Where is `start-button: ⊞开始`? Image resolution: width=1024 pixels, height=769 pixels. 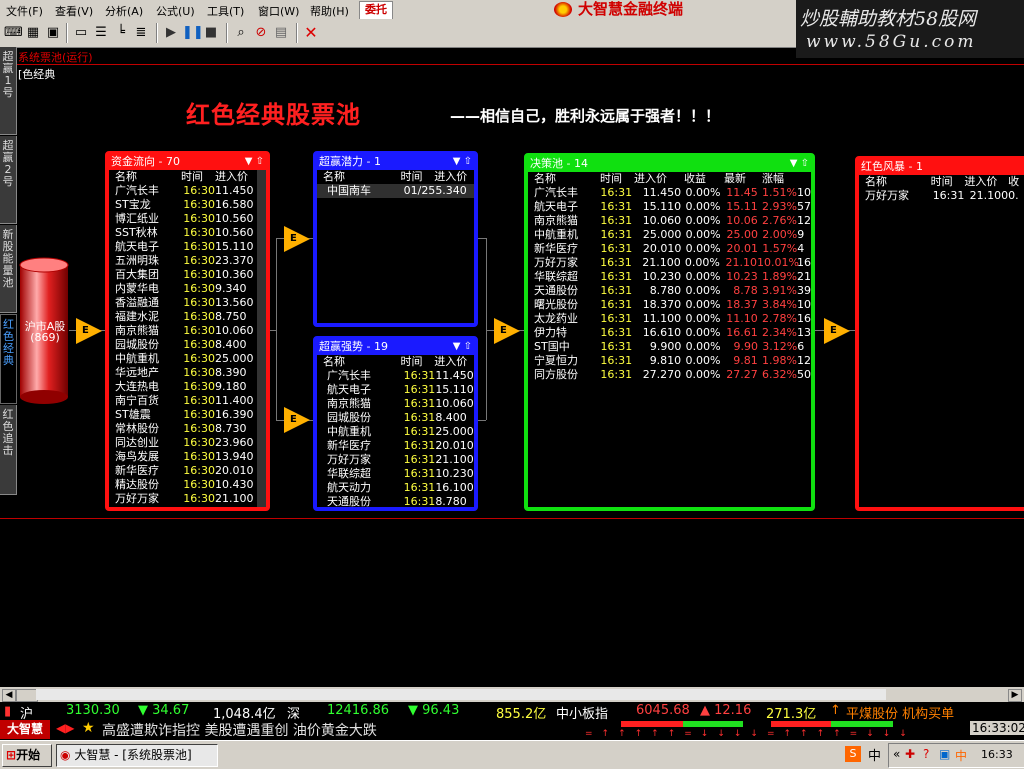 start-button: ⊞开始 is located at coordinates (27, 755).